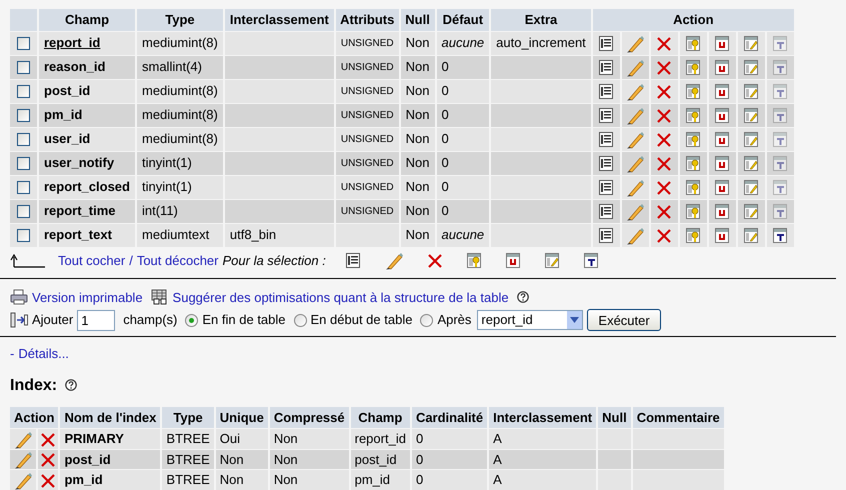  I want to click on table-cell: report_closed, so click(87, 187).